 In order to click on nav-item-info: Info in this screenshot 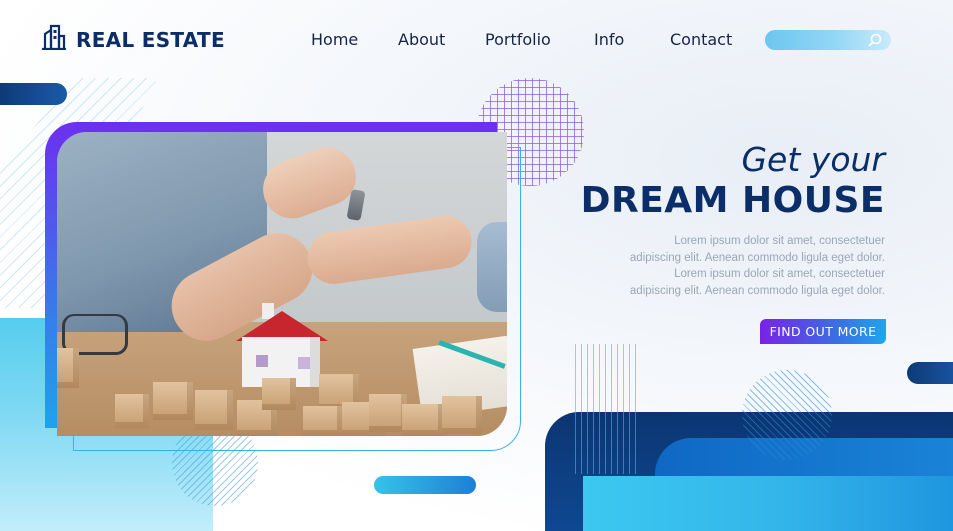, I will do `click(609, 39)`.